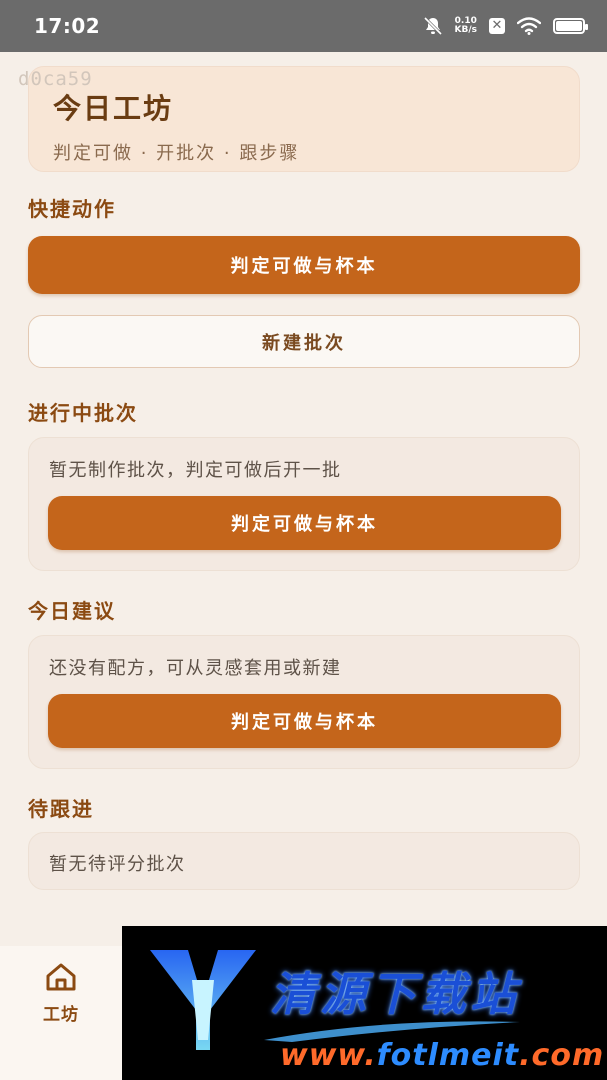  What do you see at coordinates (505, 26) in the screenshot?
I see `status-icons: 0.10 KB/s ✕` at bounding box center [505, 26].